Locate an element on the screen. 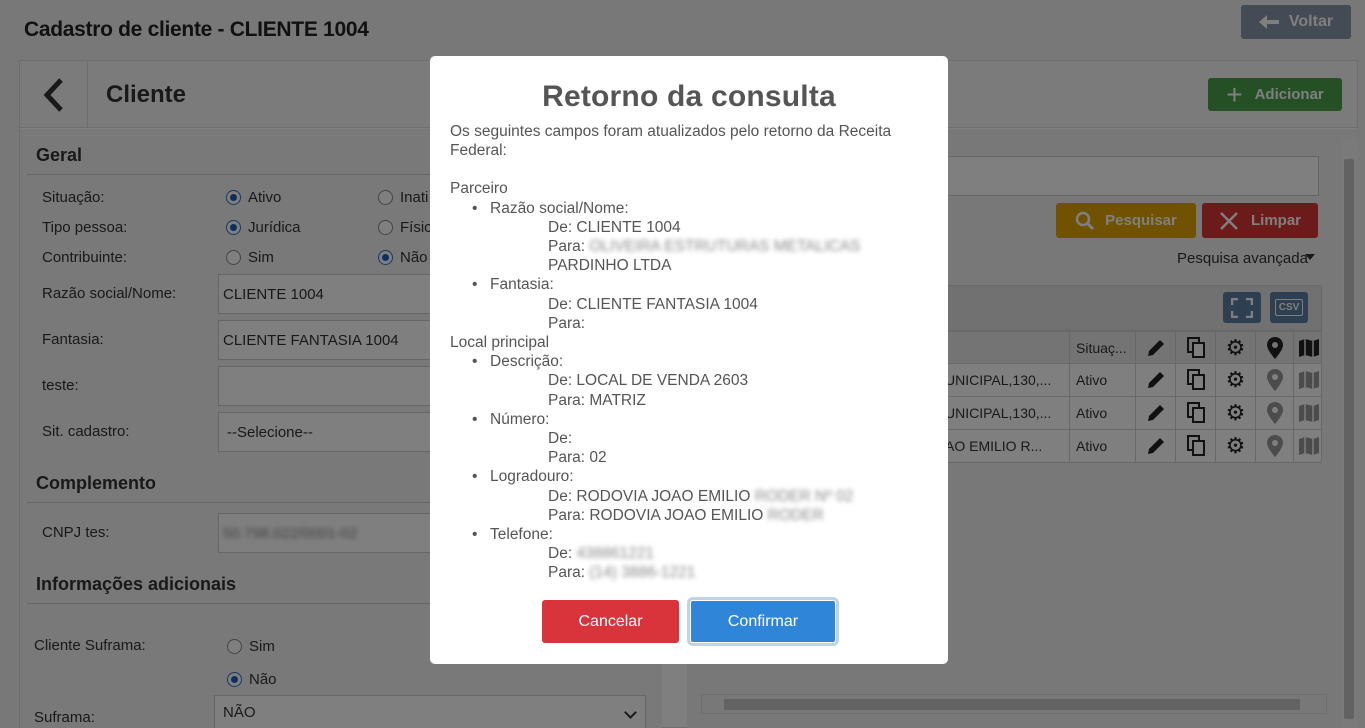  telefone-de: De: 438861221 is located at coordinates (738, 553).